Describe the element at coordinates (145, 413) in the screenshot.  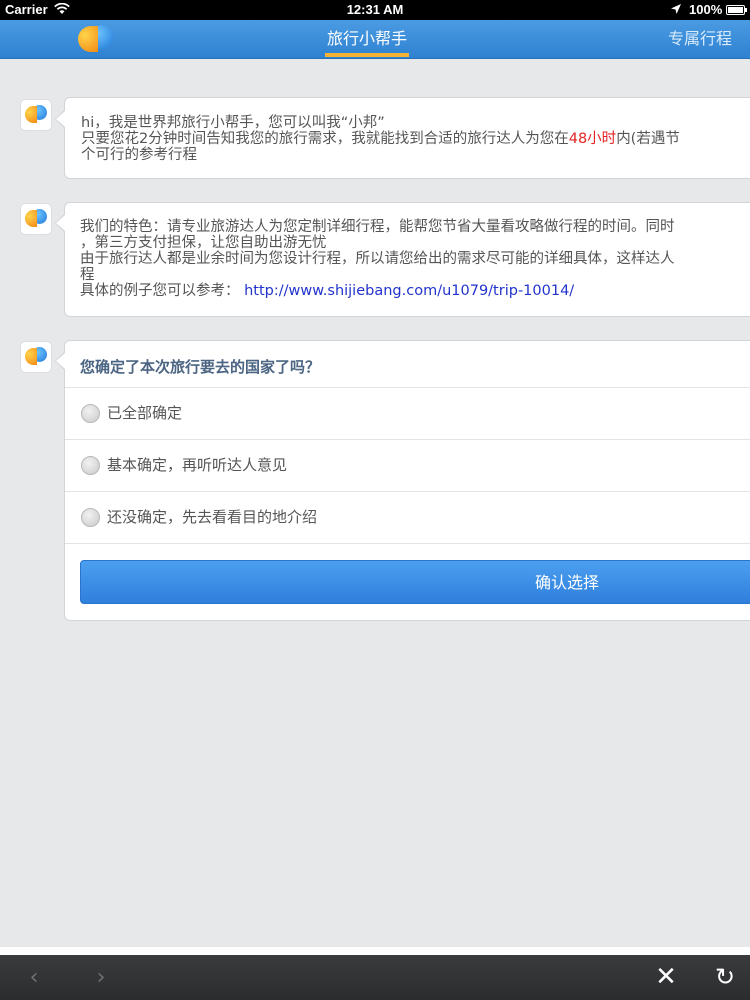
I see `option-label: 已全部确定` at that location.